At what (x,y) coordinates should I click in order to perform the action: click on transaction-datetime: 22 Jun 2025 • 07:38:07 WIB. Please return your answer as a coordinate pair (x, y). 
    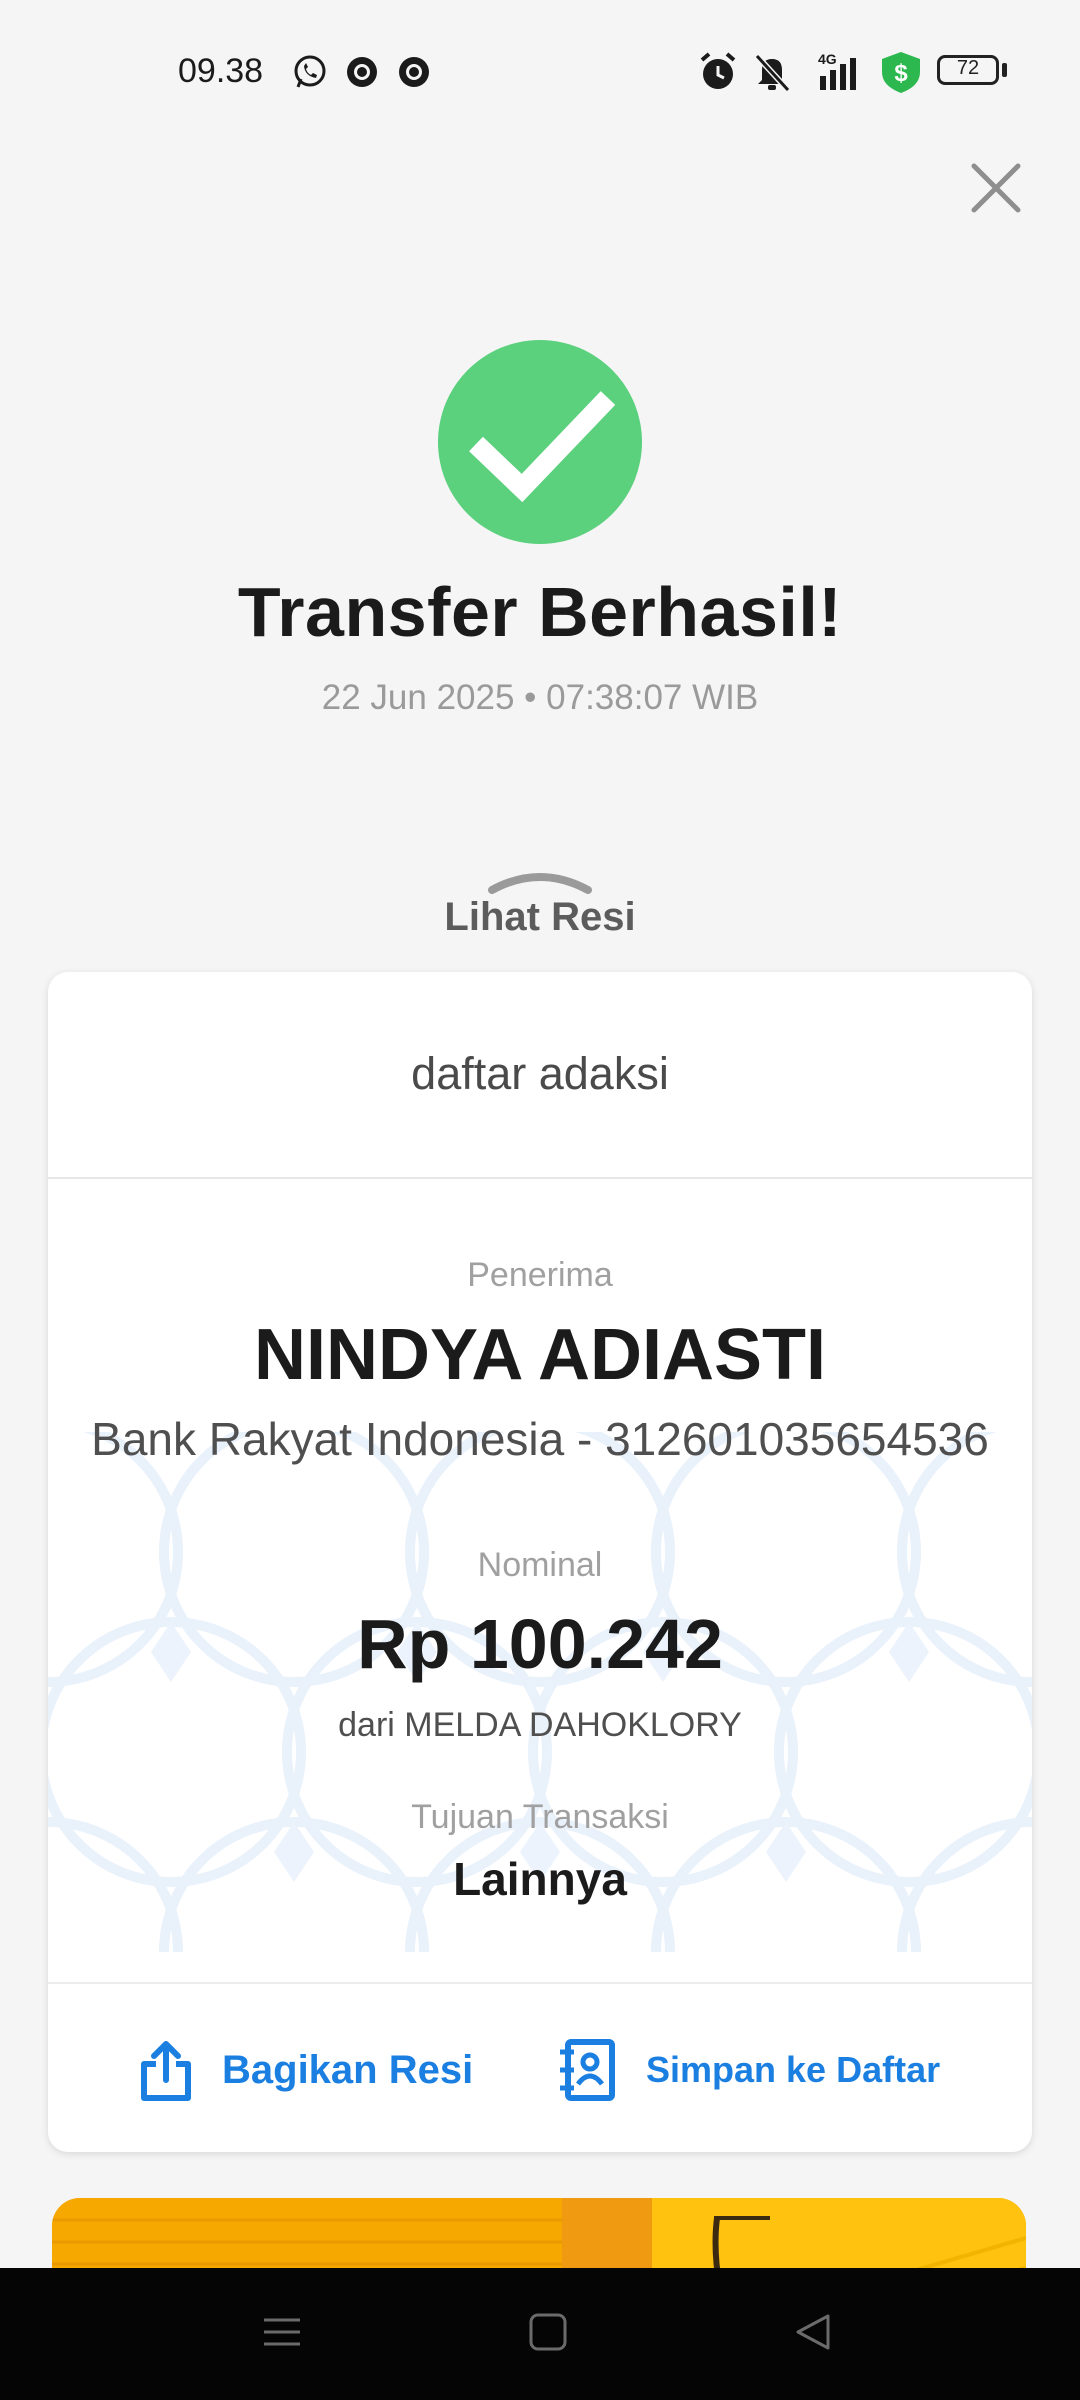
    Looking at the image, I should click on (540, 697).